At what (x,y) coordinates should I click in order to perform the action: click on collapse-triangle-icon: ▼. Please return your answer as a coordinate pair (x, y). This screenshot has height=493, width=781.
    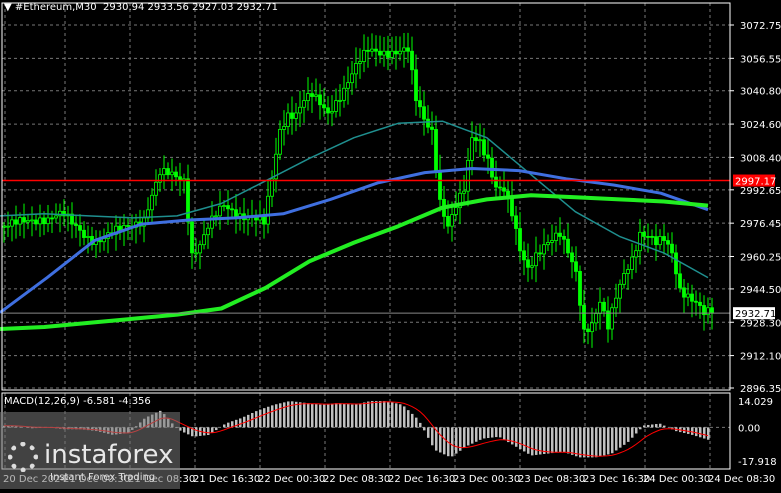
    Looking at the image, I should click on (9, 7).